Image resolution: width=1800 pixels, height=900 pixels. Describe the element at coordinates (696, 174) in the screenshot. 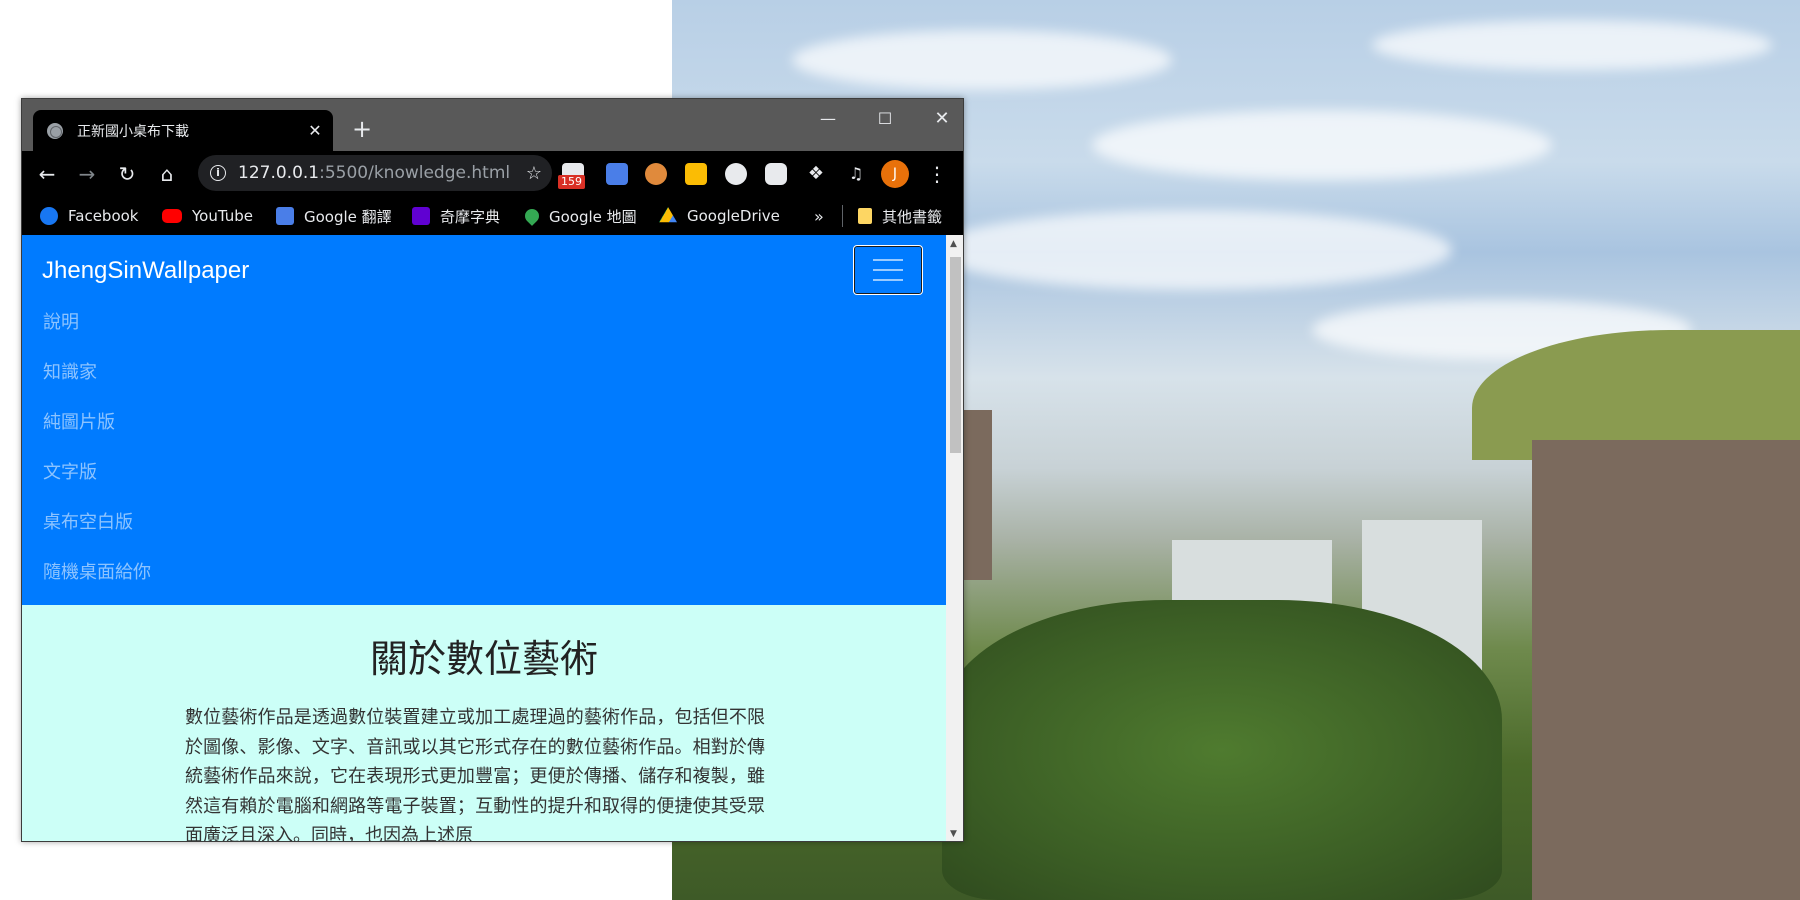

I see `calendar-extension-icon` at that location.